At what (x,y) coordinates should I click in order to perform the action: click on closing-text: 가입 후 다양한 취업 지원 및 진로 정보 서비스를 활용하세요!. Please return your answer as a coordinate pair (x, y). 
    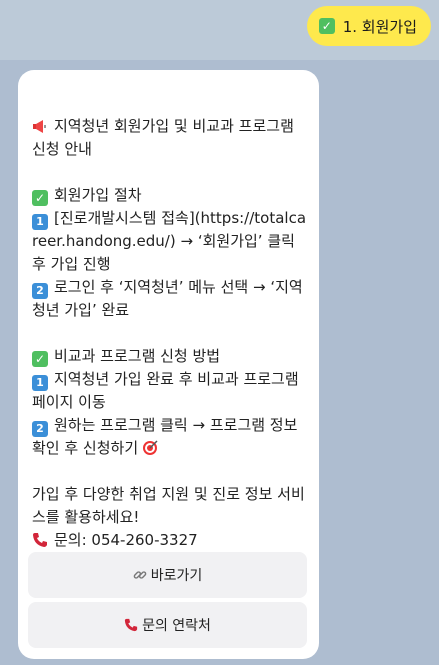
    Looking at the image, I should click on (168, 505).